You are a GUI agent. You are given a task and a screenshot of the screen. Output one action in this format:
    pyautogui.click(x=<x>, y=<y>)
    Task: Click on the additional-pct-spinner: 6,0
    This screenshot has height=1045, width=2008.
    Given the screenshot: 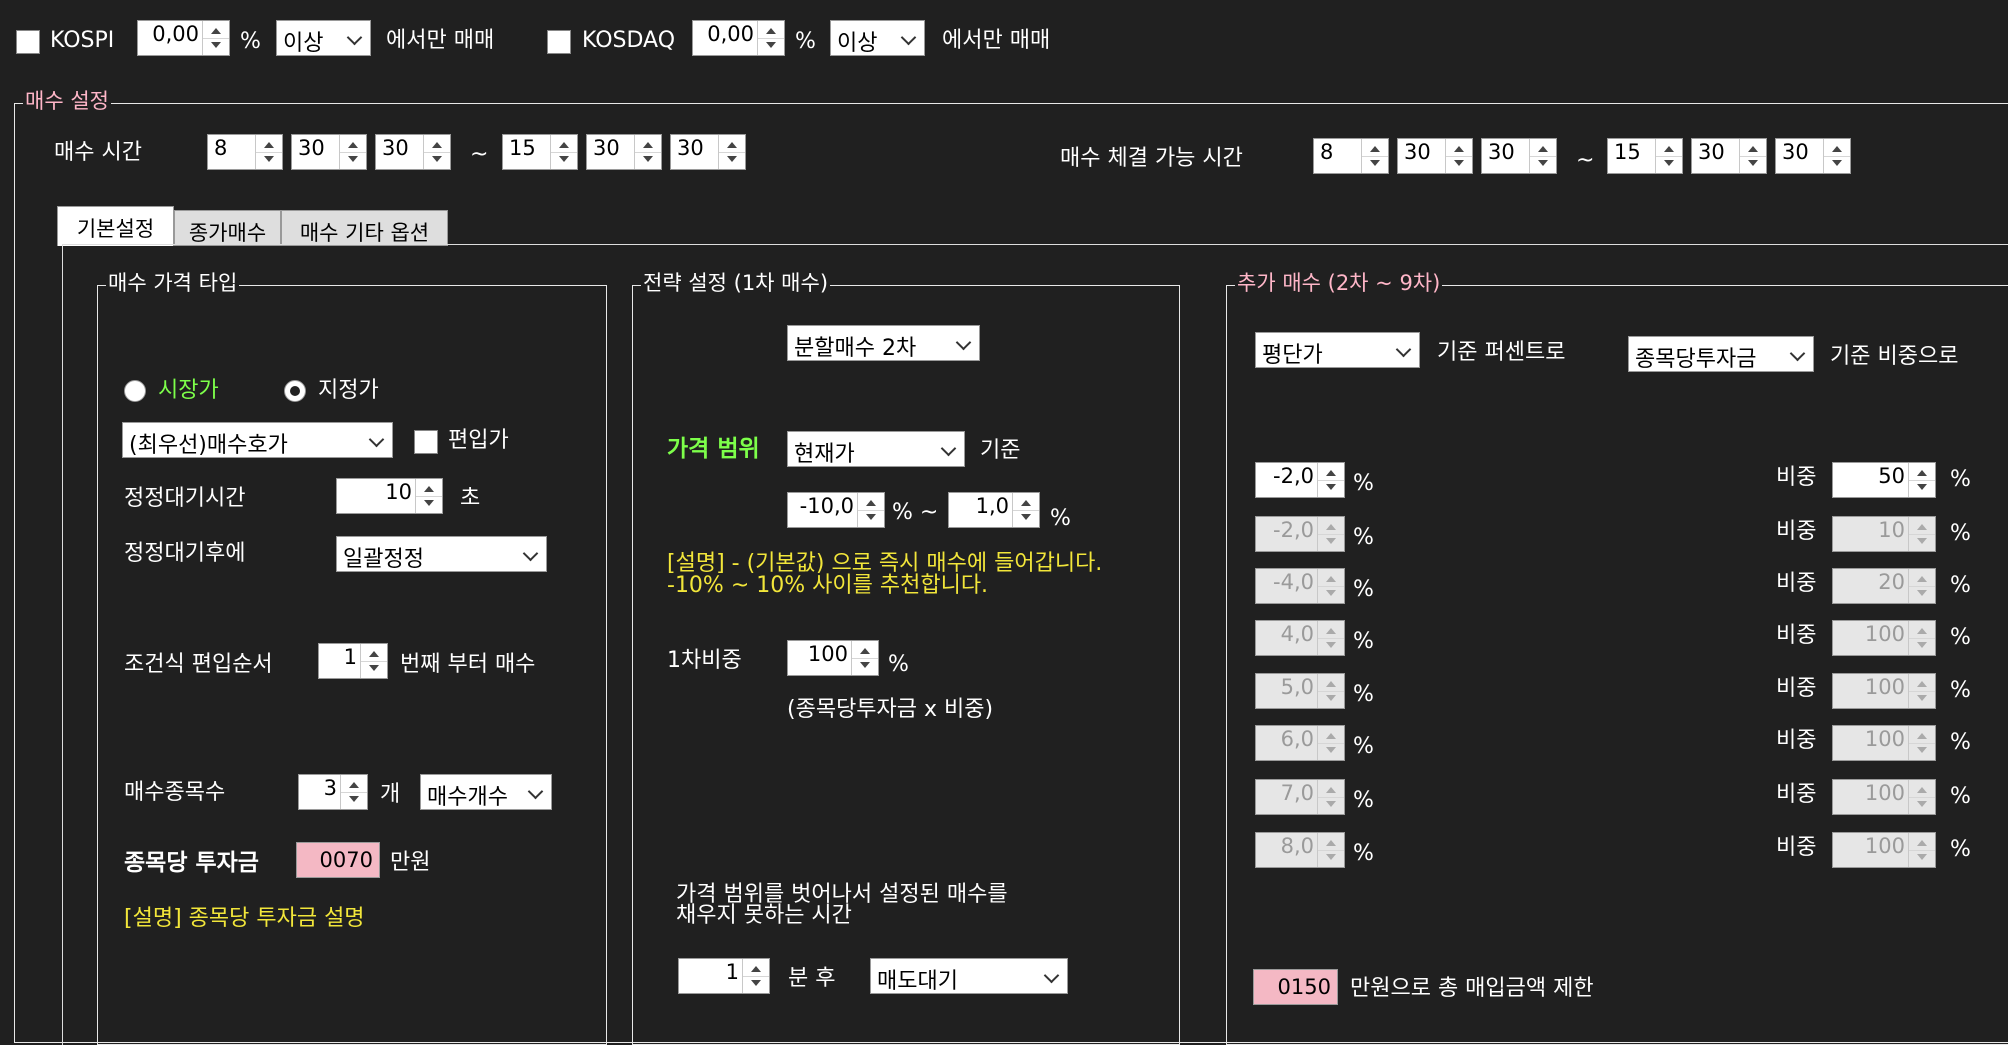 What is the action you would take?
    pyautogui.click(x=1300, y=743)
    